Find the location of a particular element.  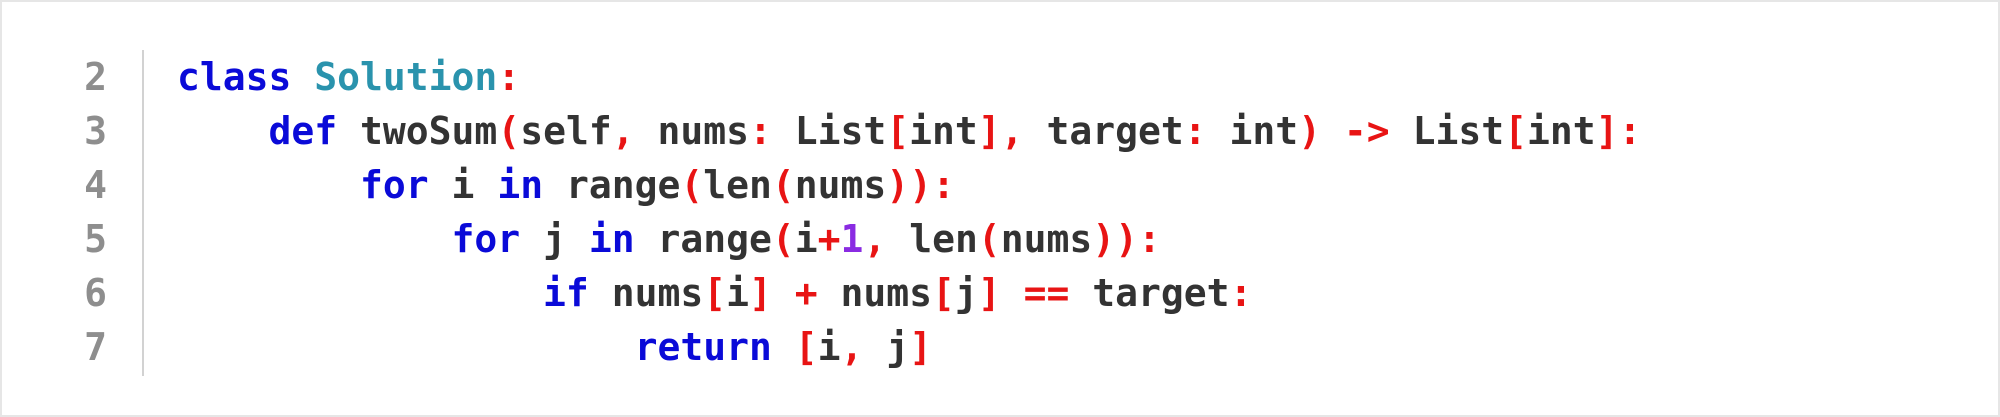

keyword-token: def is located at coordinates (303, 131).